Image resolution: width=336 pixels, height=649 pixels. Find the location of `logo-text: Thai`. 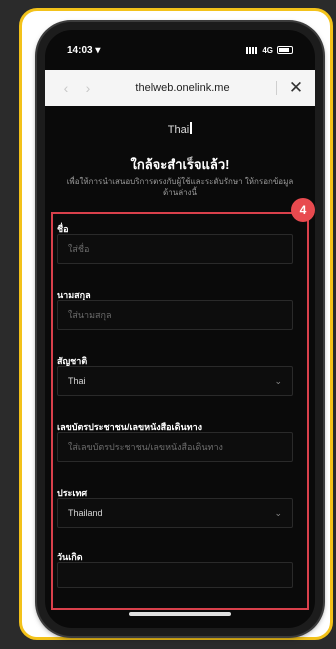

logo-text: Thai is located at coordinates (178, 130).